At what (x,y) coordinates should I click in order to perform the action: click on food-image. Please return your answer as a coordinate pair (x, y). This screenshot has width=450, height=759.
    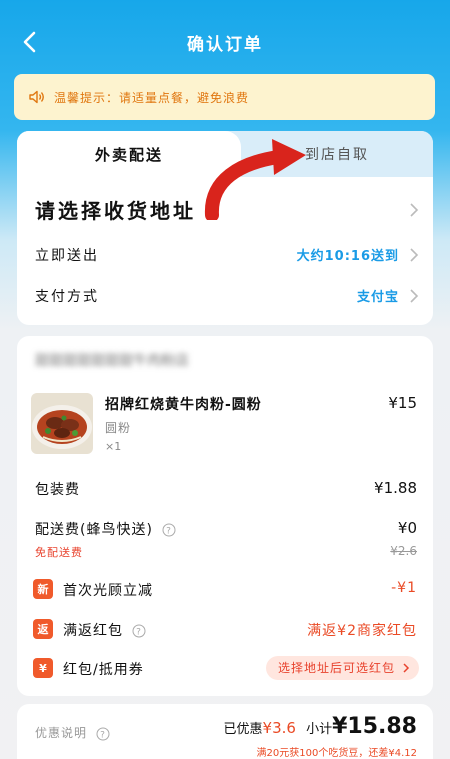
    Looking at the image, I should click on (62, 423).